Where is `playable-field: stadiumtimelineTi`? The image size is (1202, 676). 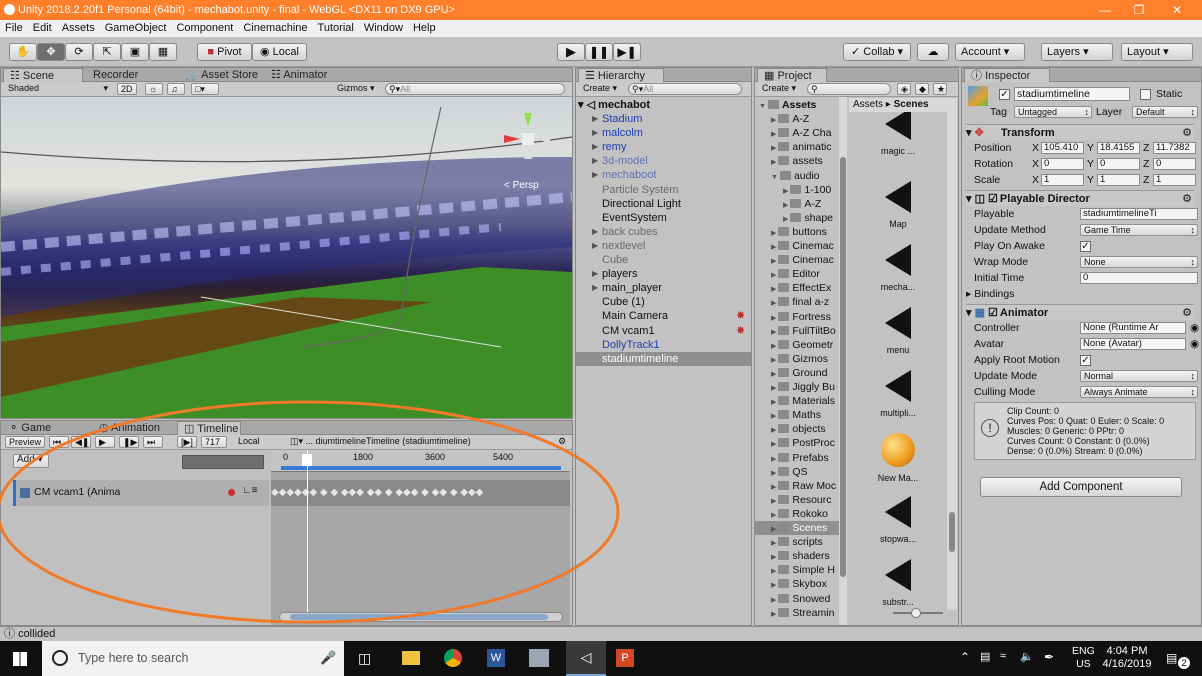
playable-field: stadiumtimelineTi is located at coordinates (1139, 214).